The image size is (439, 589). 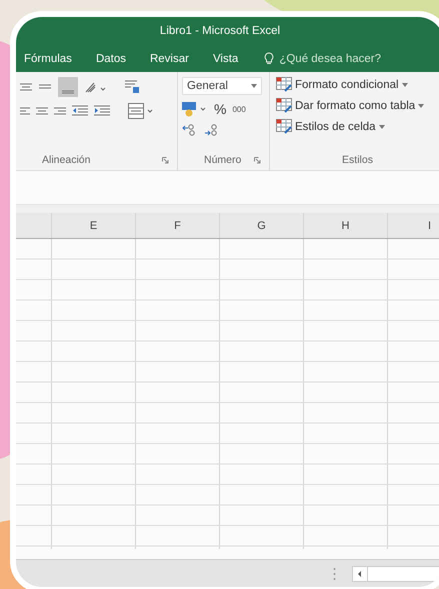 I want to click on currency-icon, so click(x=195, y=109).